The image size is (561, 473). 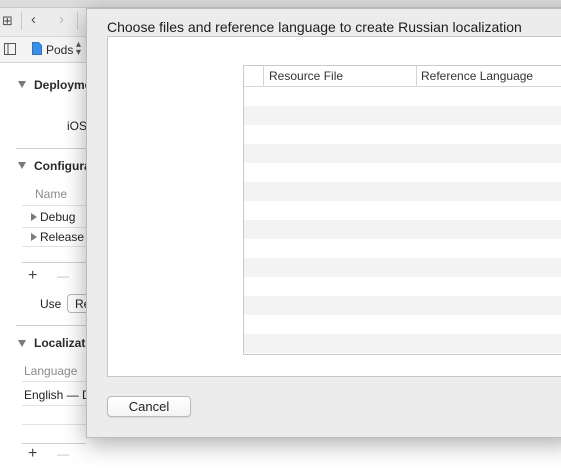 I want to click on deployment-section-title: Deployme, so click(x=63, y=85).